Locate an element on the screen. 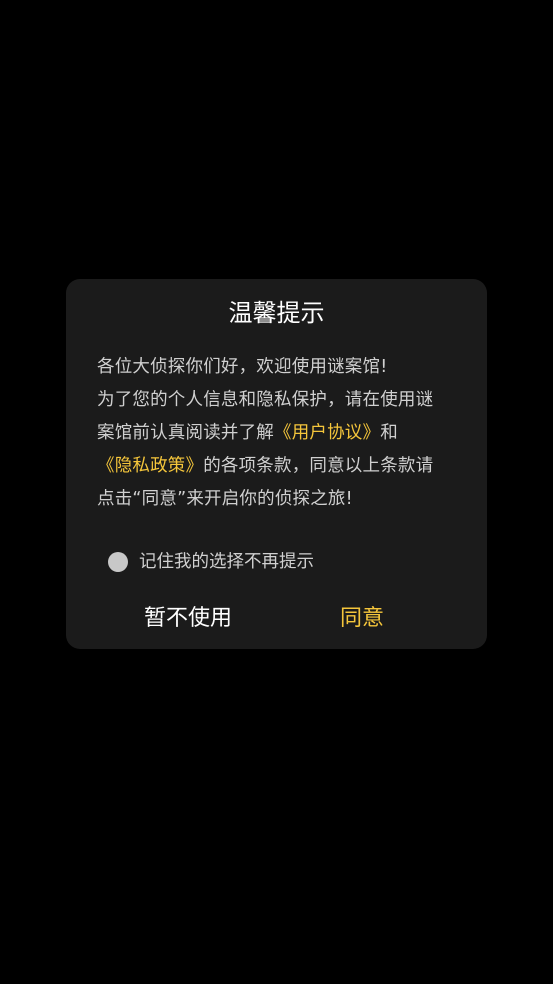 This screenshot has width=553, height=984. remember-choice-option: 记住我的选择不再提示 is located at coordinates (211, 562).